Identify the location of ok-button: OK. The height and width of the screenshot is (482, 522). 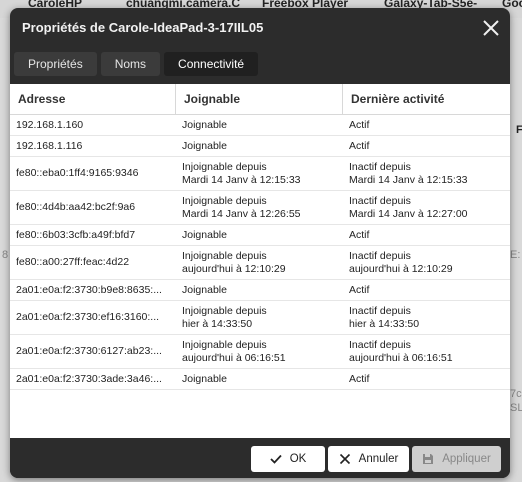
(288, 459).